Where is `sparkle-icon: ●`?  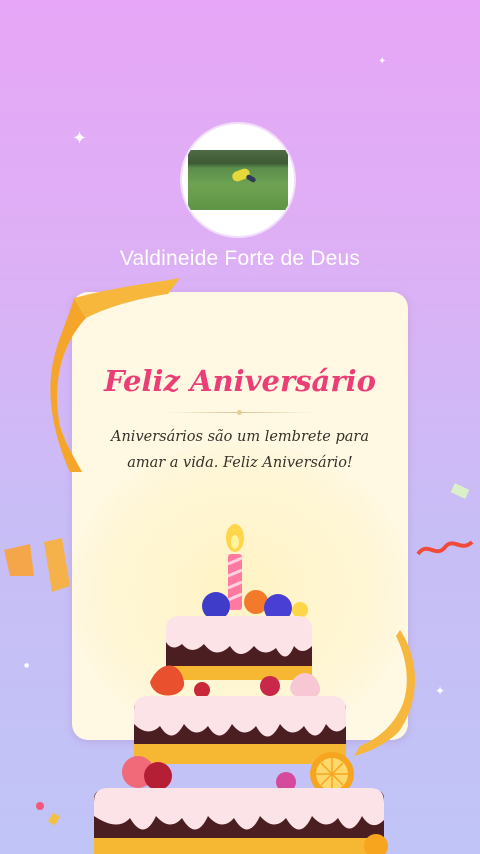 sparkle-icon: ● is located at coordinates (27, 665).